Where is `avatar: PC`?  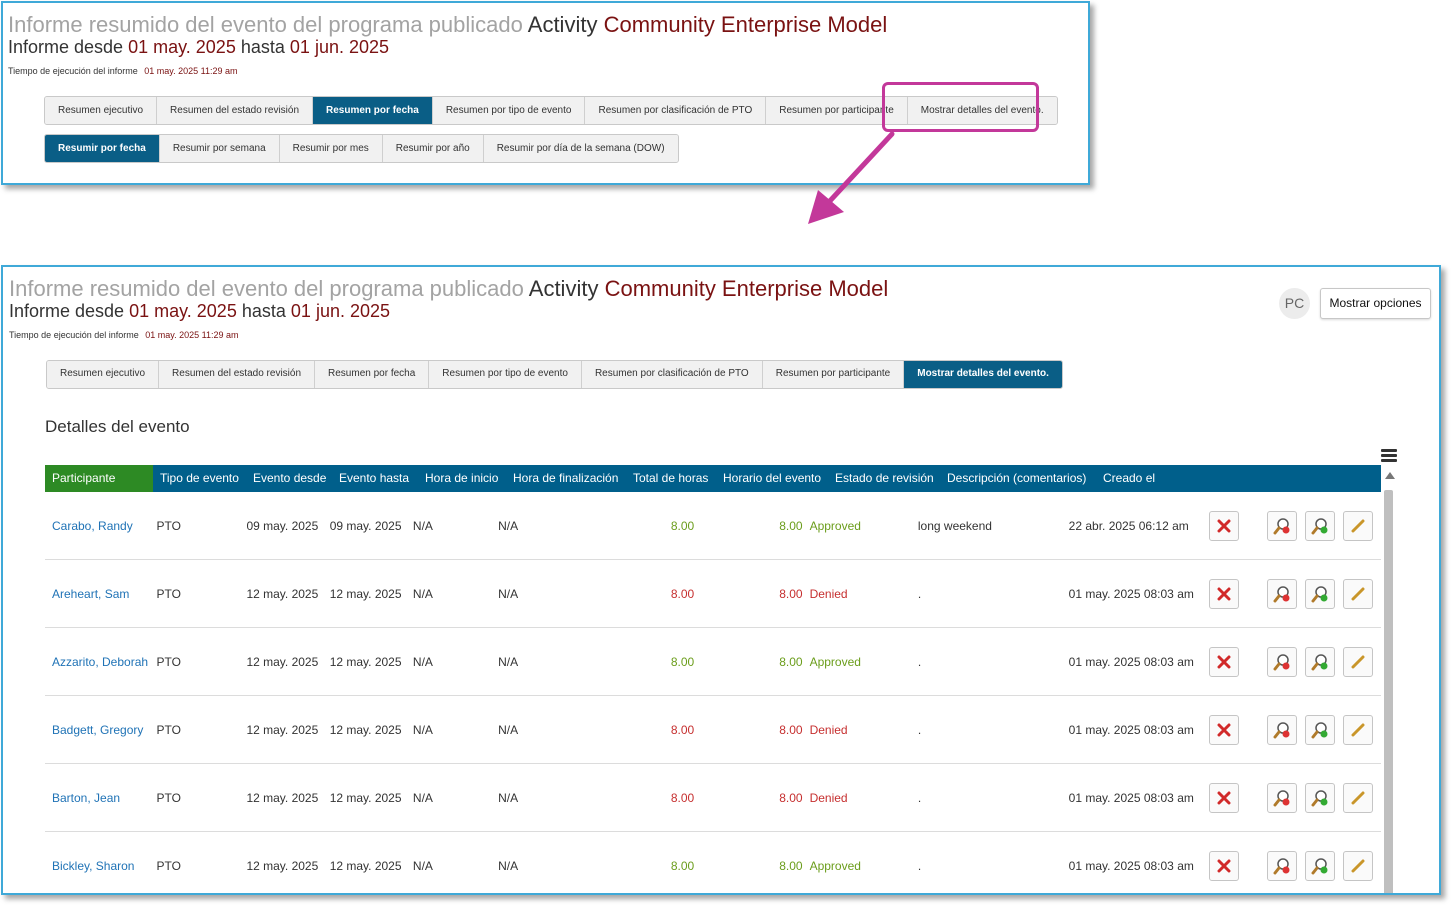
avatar: PC is located at coordinates (1294, 303).